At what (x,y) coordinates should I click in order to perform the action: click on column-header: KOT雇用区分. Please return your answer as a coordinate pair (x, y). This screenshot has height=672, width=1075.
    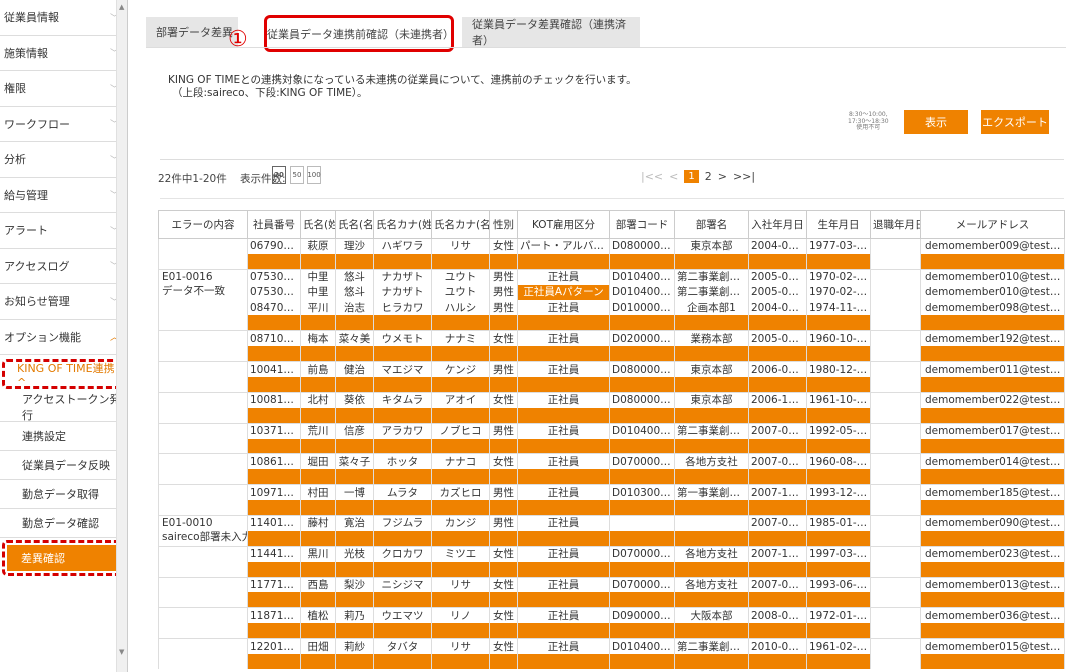
    Looking at the image, I should click on (563, 224).